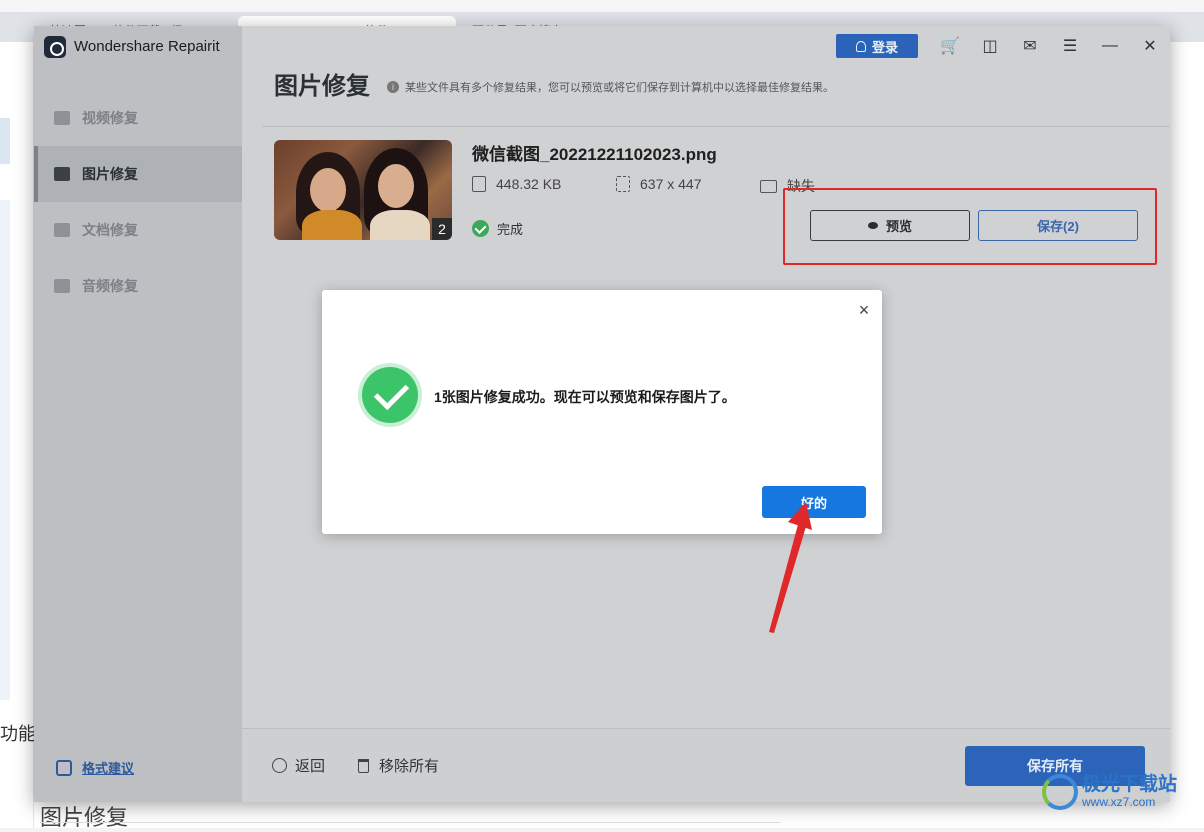 The image size is (1204, 832). What do you see at coordinates (390, 395) in the screenshot?
I see `success-check-icon` at bounding box center [390, 395].